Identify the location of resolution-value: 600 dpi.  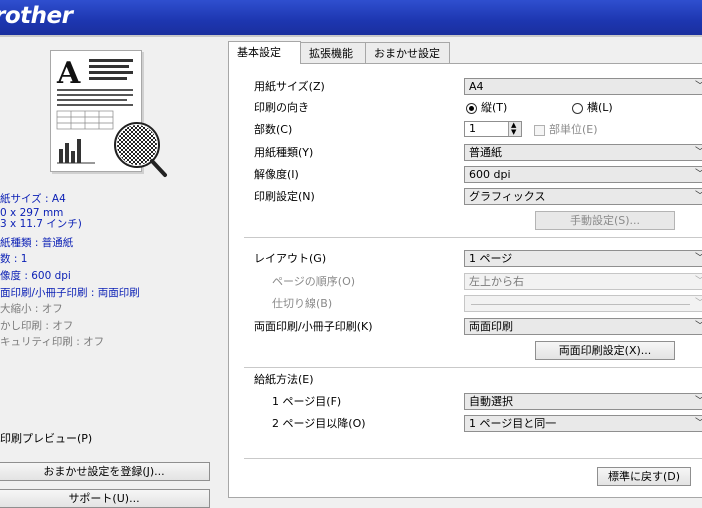
(490, 174).